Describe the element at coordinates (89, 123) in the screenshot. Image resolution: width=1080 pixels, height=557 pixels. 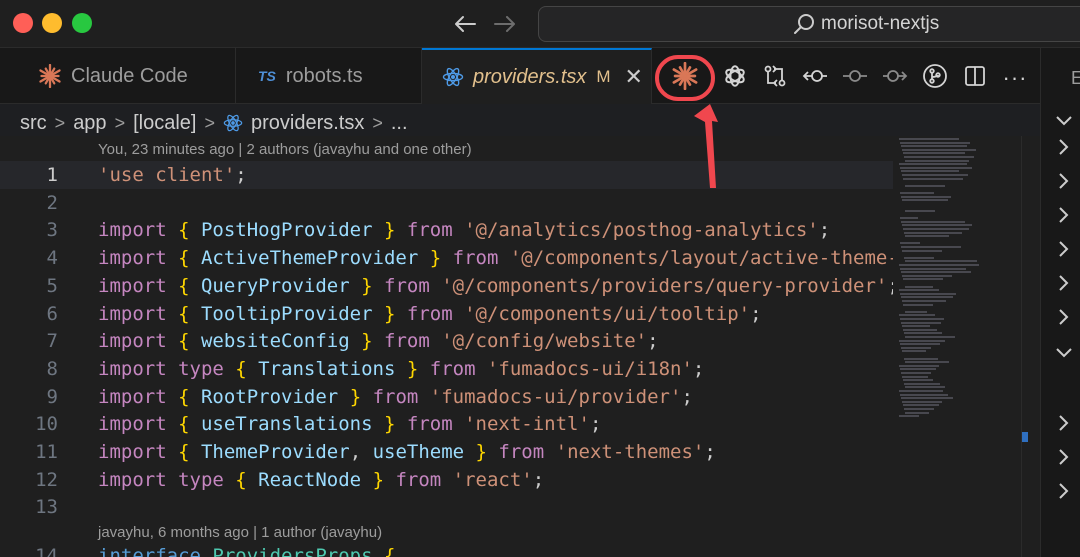
I see `breadcrumb-app: app` at that location.